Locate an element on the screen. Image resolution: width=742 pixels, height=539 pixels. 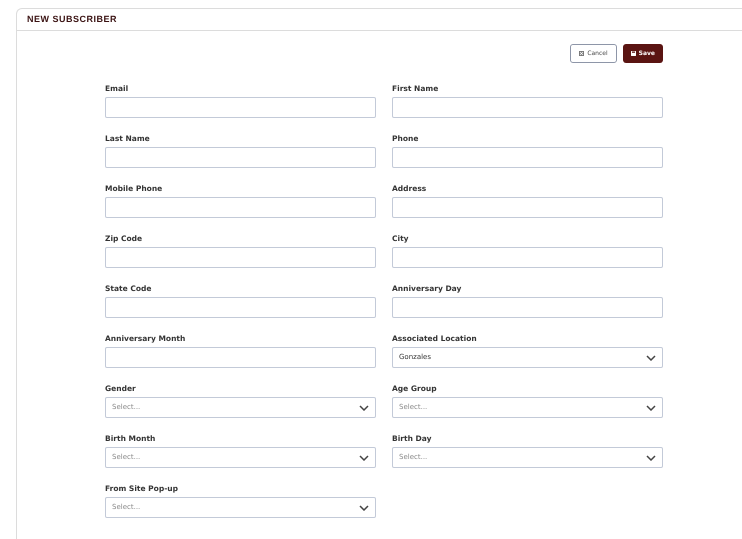
page-title: NEW SUBSCRIBER is located at coordinates (72, 19).